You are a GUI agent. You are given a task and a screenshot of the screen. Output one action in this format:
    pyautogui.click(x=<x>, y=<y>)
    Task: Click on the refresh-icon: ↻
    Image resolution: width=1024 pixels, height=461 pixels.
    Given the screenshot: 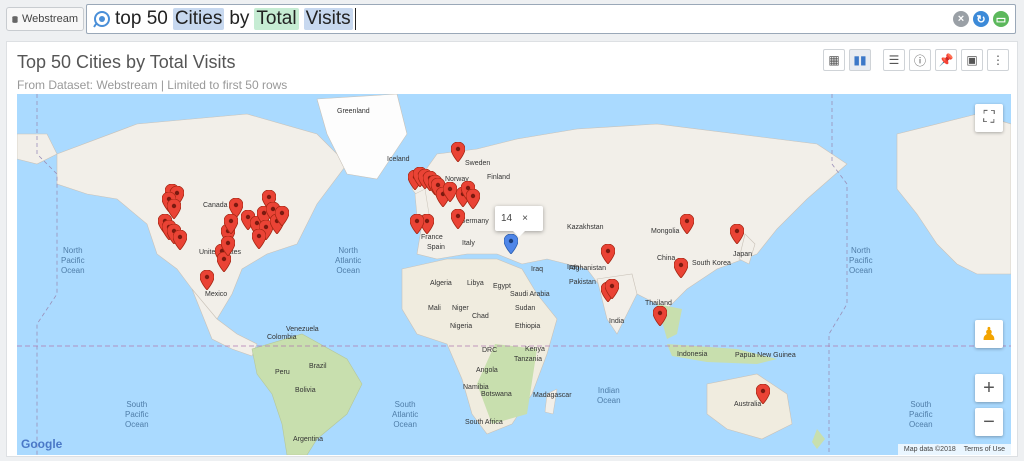 What is the action you would take?
    pyautogui.click(x=981, y=19)
    